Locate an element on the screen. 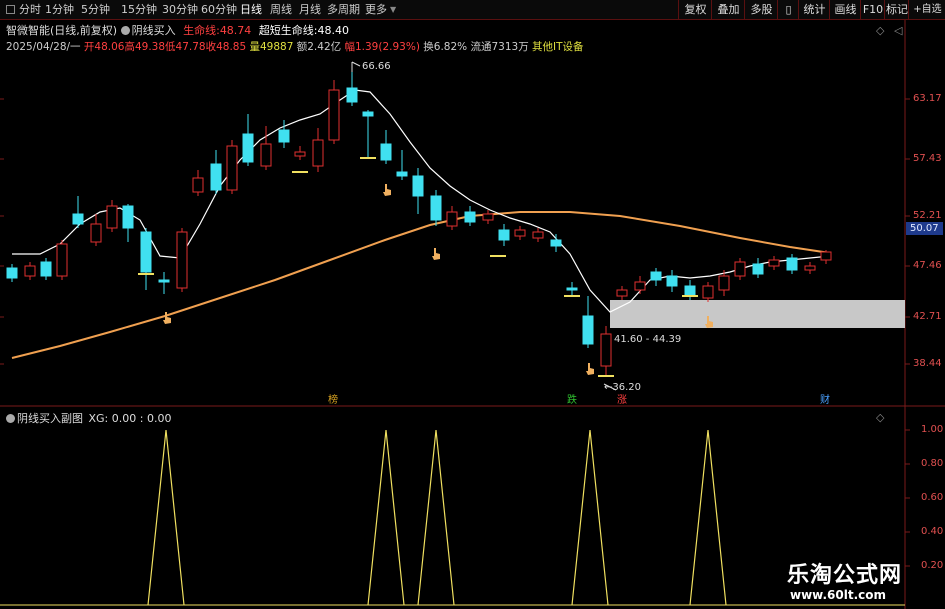 The width and height of the screenshot is (945, 609). sub-y-tick: 0.80 is located at coordinates (932, 463).